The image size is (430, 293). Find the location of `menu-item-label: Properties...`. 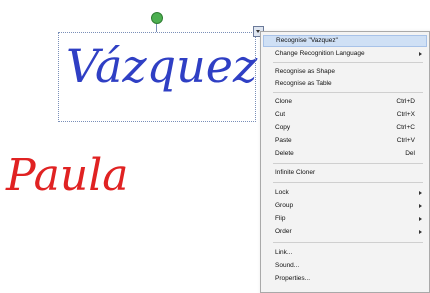

menu-item-label: Properties... is located at coordinates (293, 278).